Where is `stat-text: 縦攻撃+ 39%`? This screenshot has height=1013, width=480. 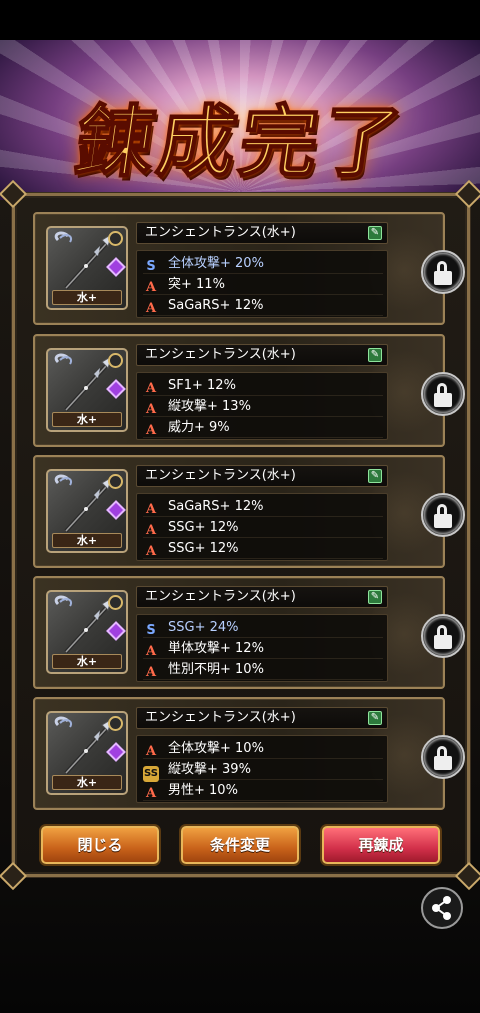
stat-text: 縦攻撃+ 39% is located at coordinates (209, 769).